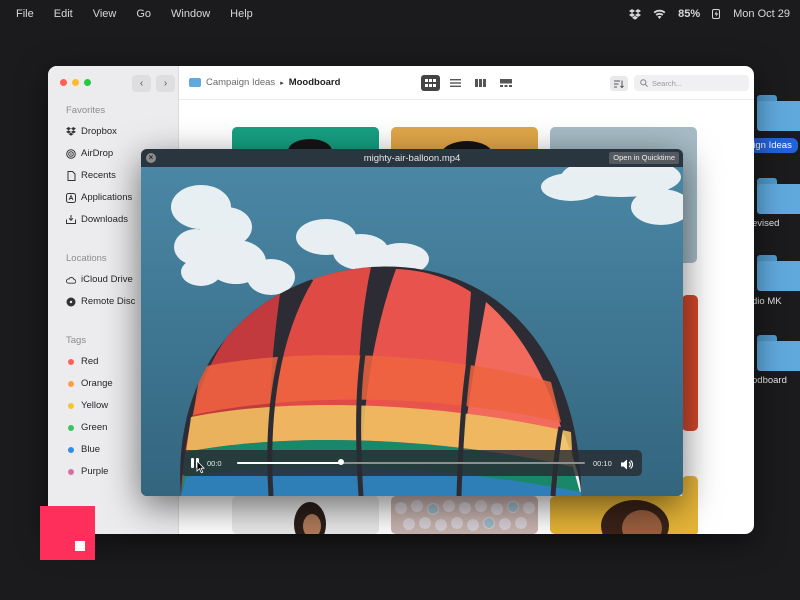  I want to click on icon-view-button, so click(430, 83).